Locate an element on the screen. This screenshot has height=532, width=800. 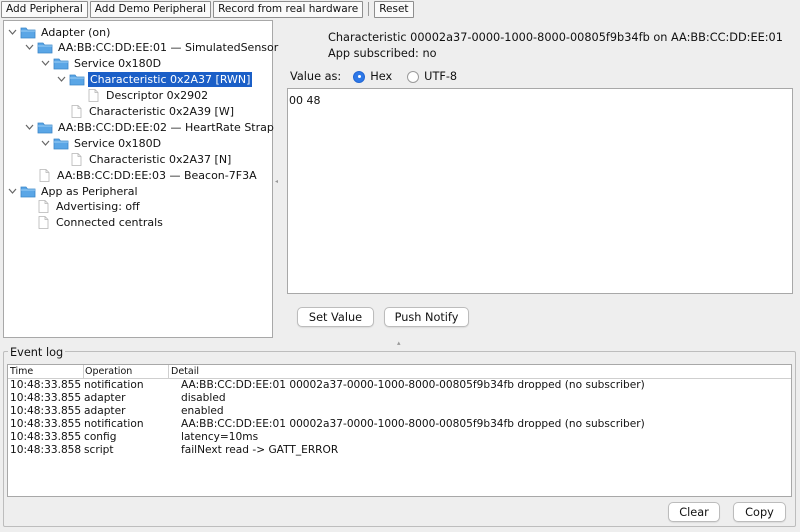
clear-button: Clear is located at coordinates (694, 512).